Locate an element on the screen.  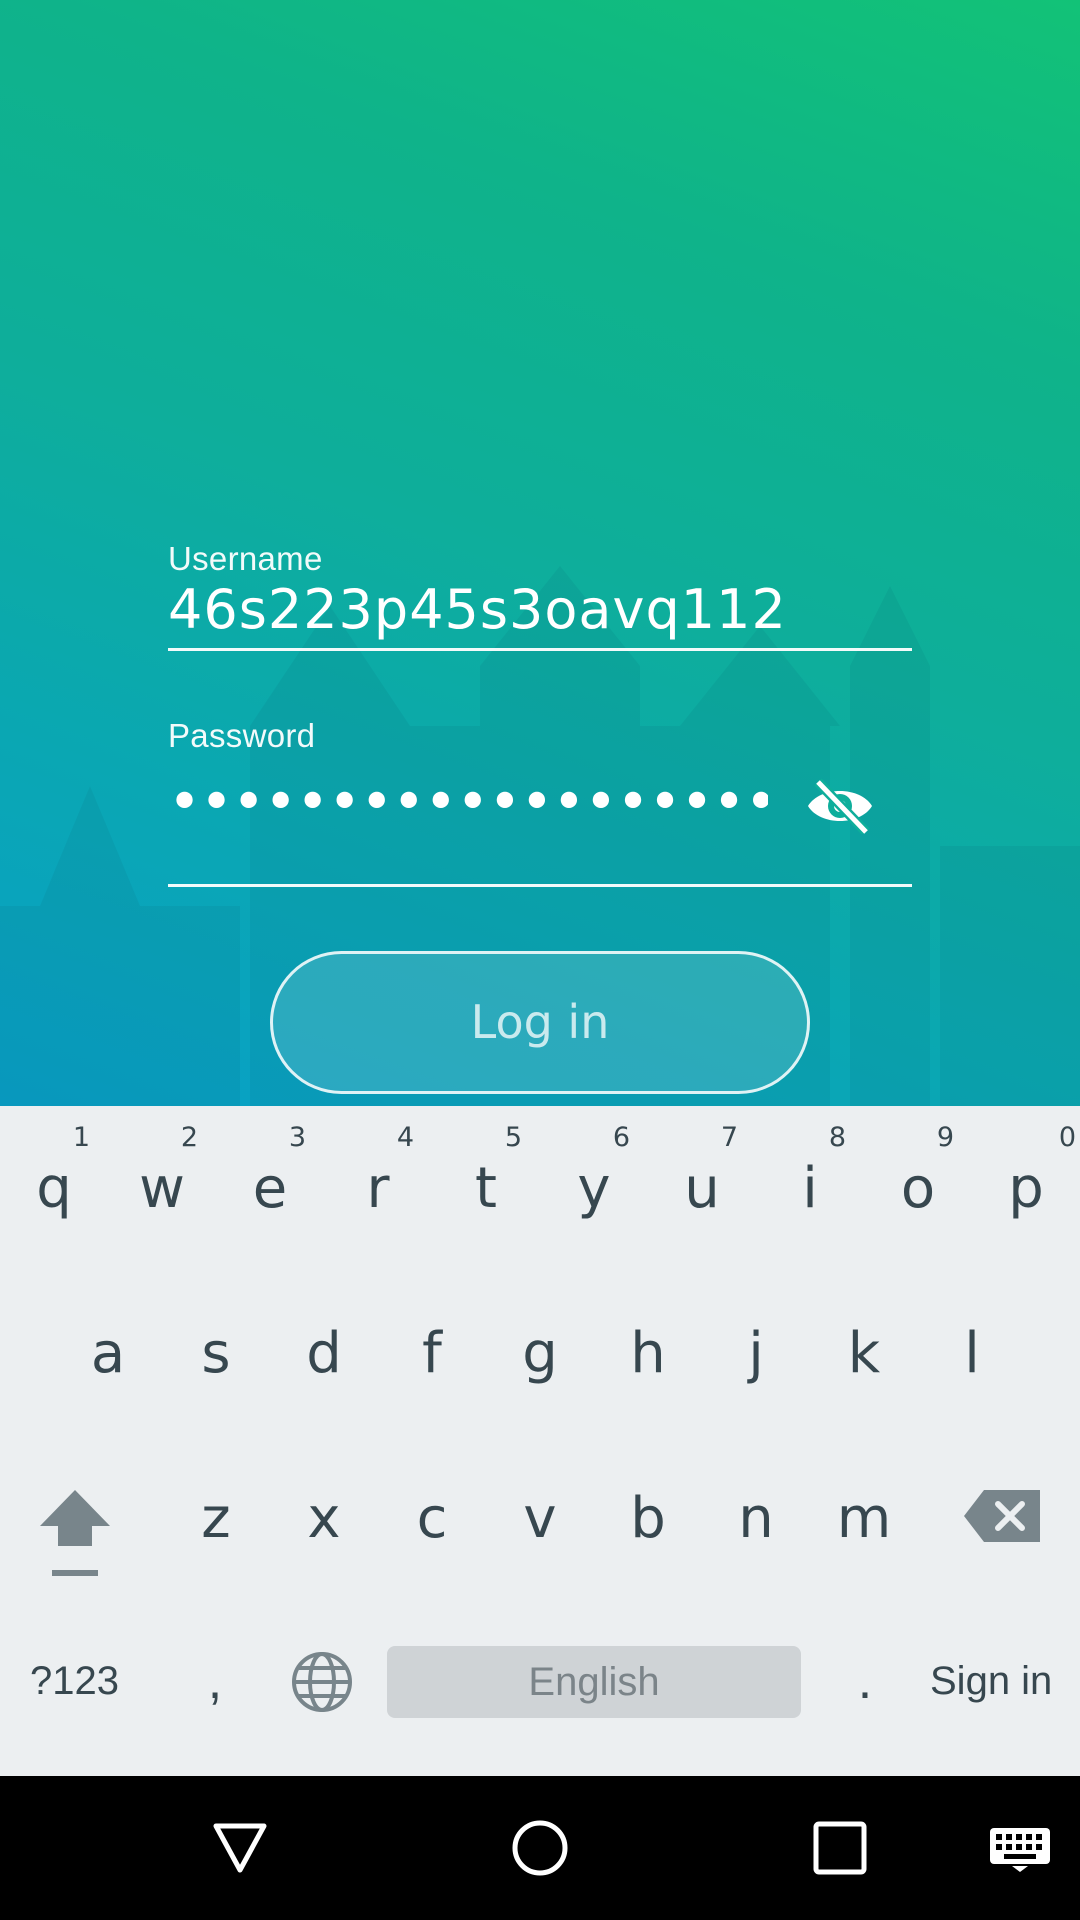
password-field: •••••••••••••••••••••••••n is located at coordinates (468, 805).